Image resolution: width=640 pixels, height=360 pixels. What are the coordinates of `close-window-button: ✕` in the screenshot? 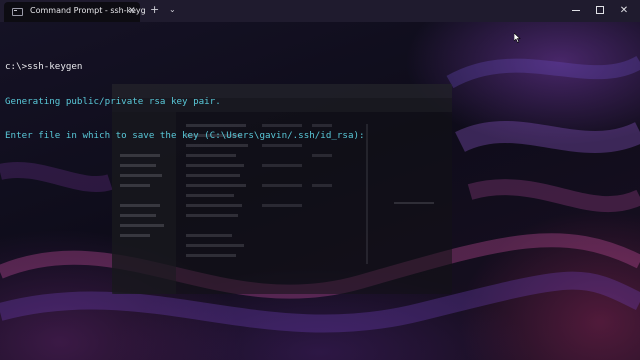 It's located at (624, 11).